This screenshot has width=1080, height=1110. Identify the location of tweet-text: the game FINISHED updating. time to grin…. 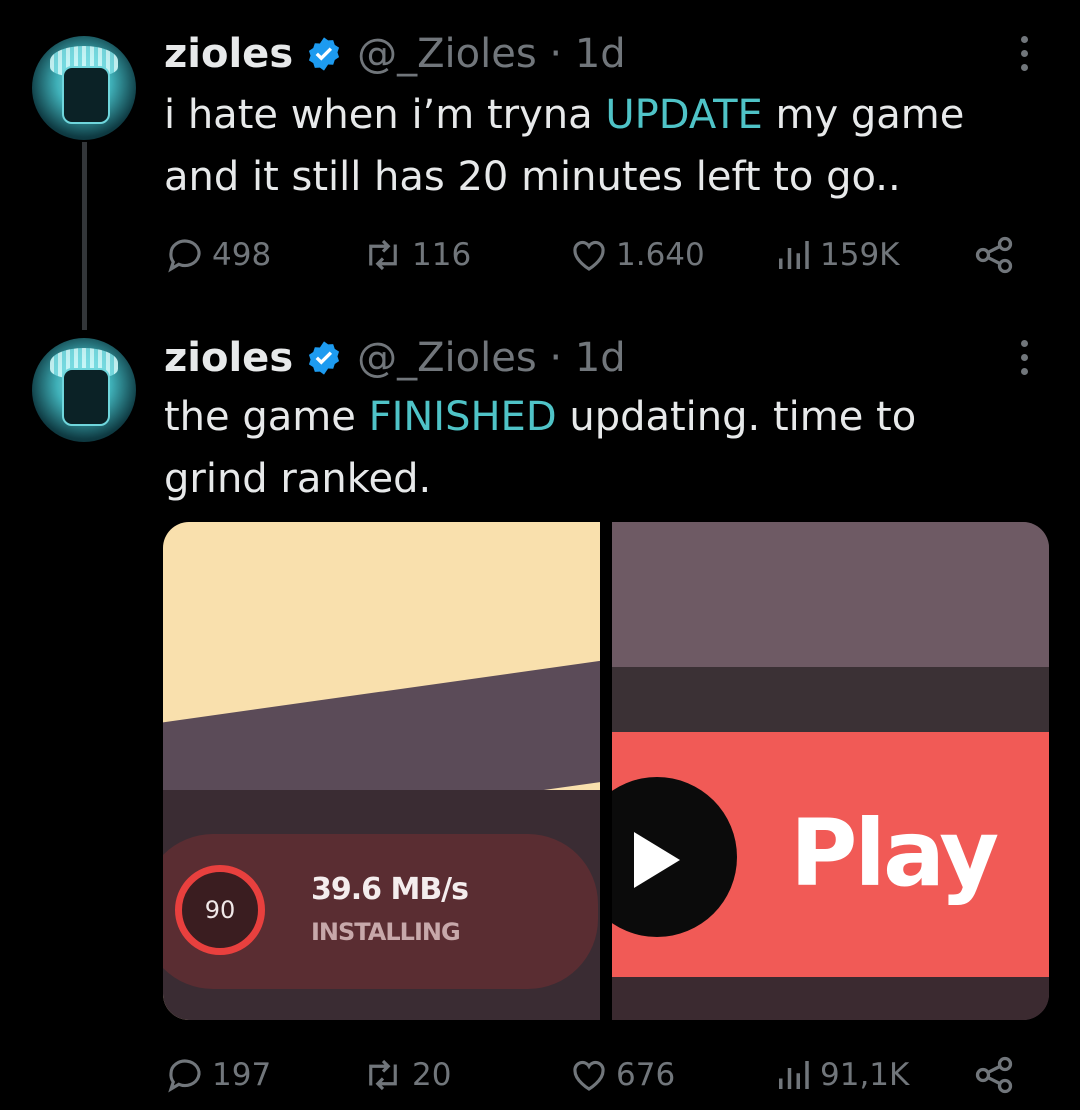
(594, 448).